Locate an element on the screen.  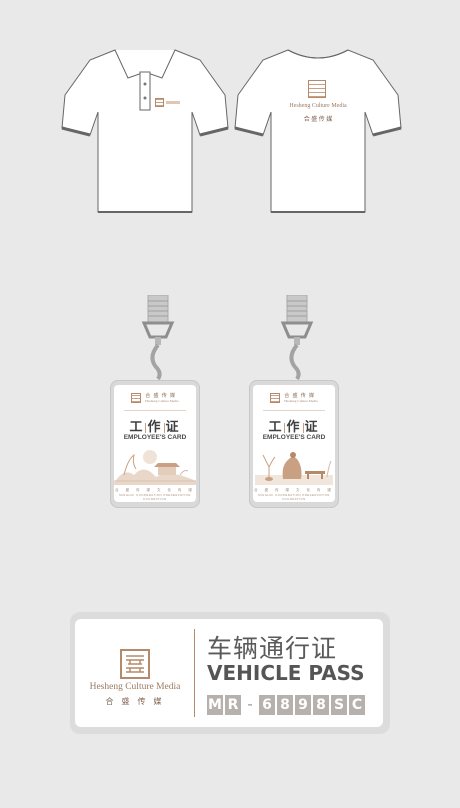
pass-title-cn: 车辆通行证 is located at coordinates (272, 648).